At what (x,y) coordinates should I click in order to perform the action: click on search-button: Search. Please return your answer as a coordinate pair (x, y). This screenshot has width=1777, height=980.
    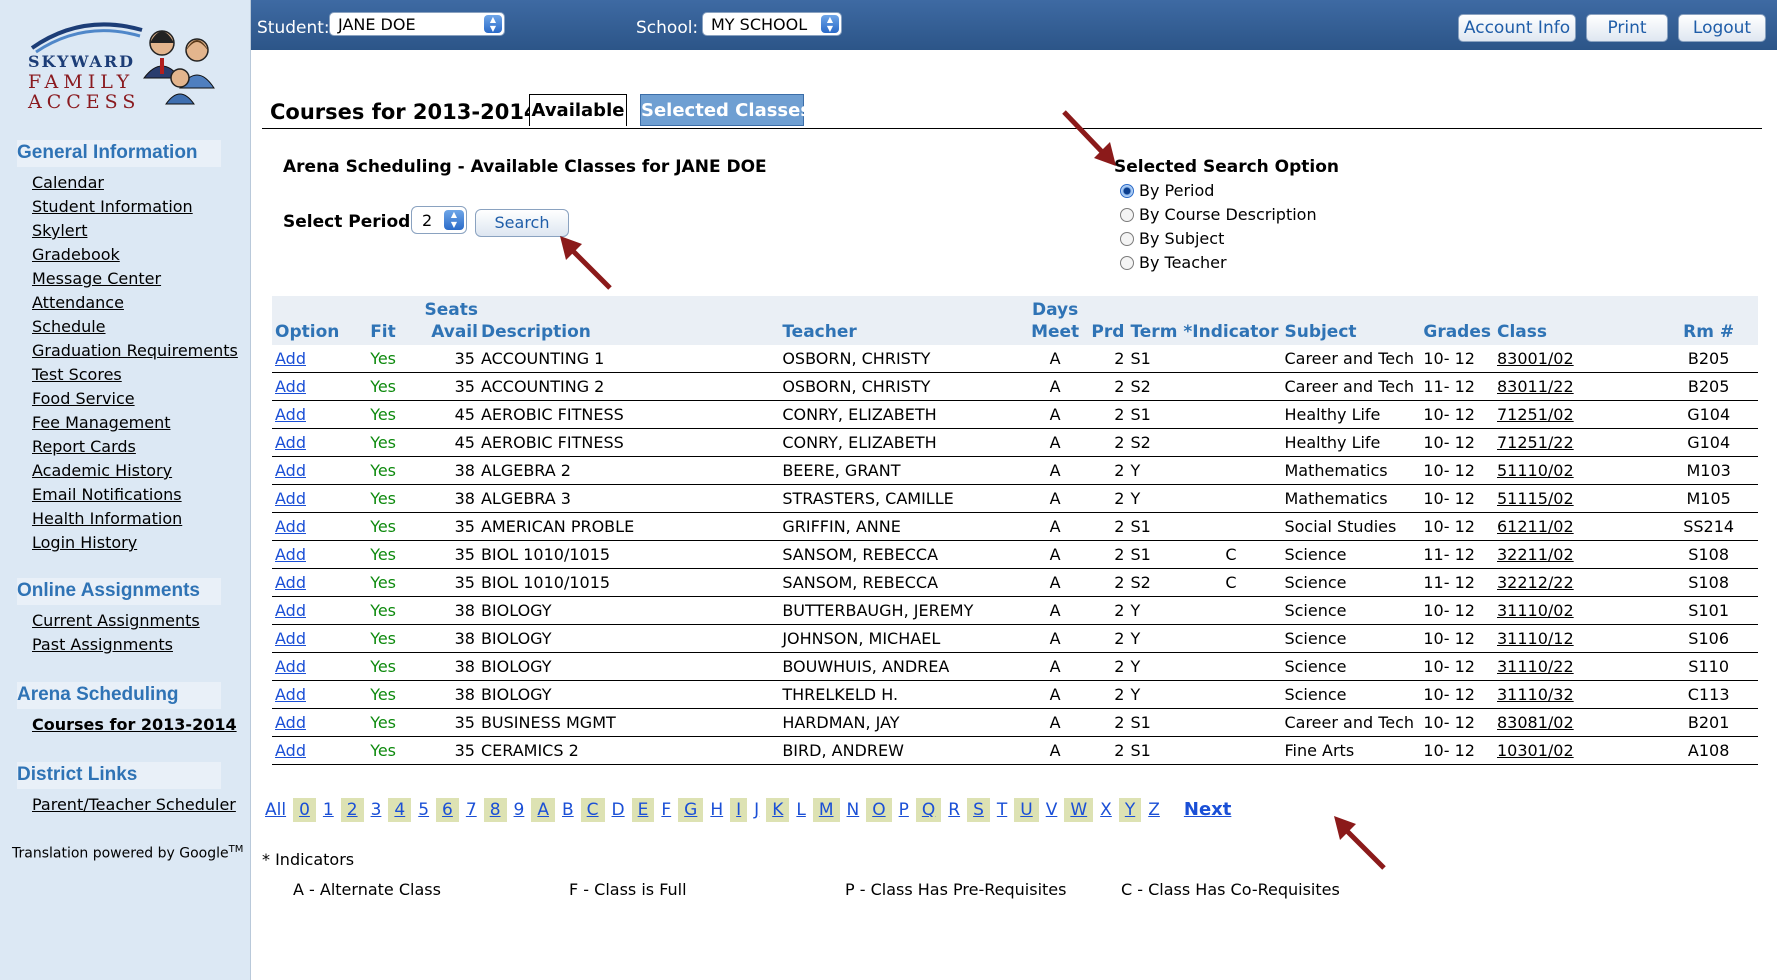
    Looking at the image, I should click on (522, 223).